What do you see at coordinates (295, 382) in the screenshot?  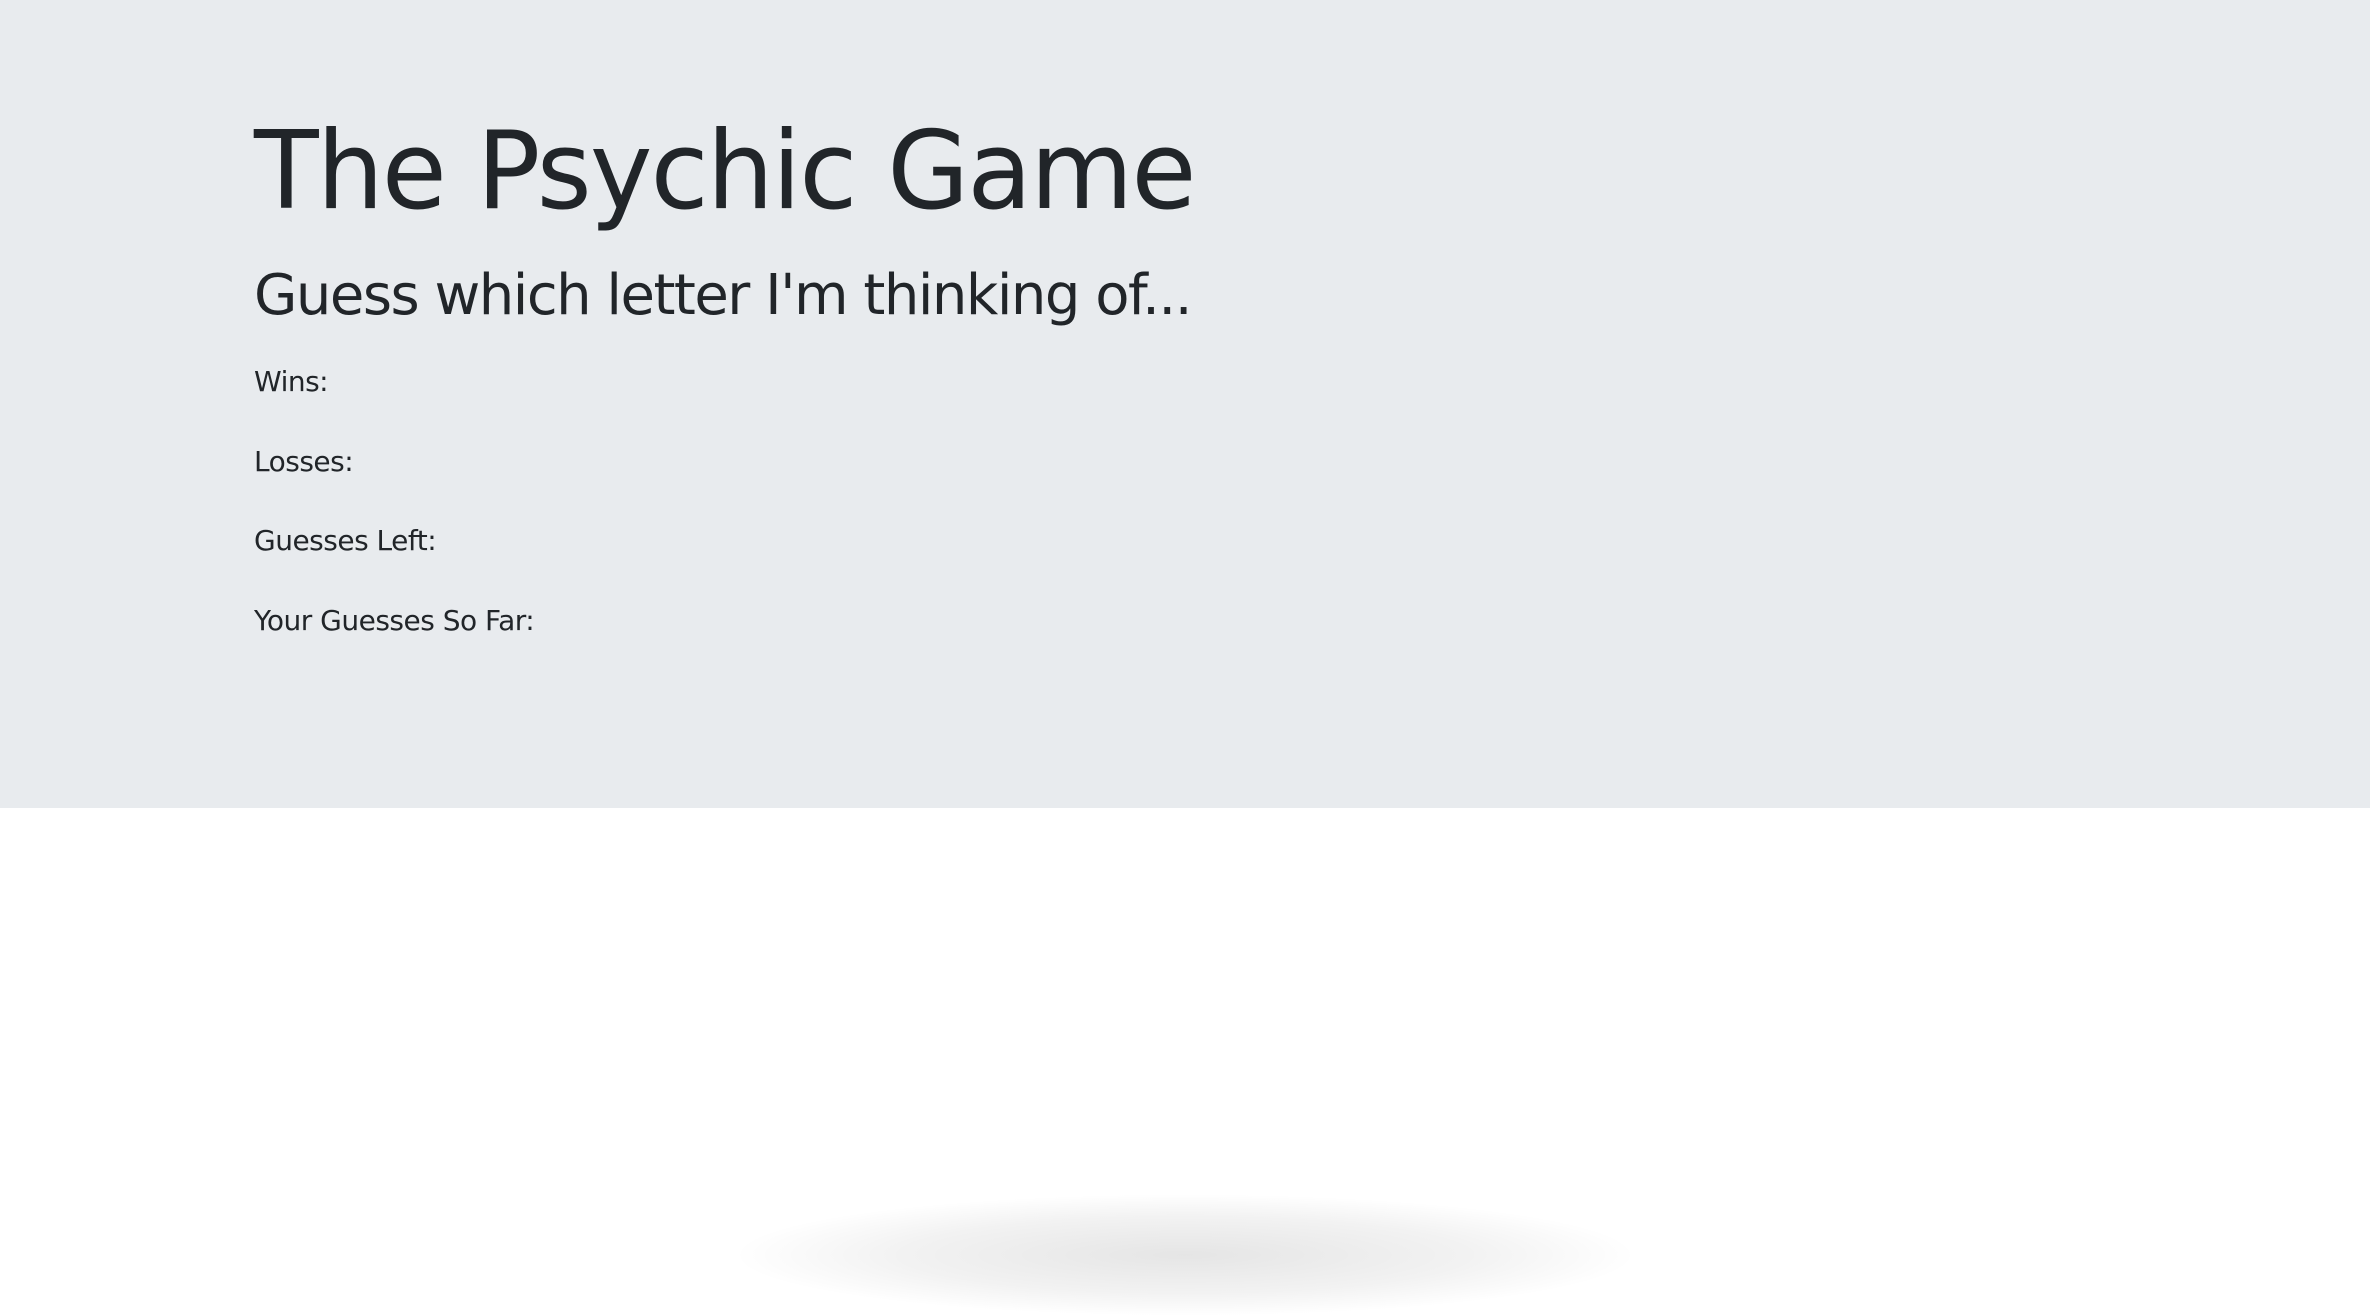 I see `wins-stat: Wins:` at bounding box center [295, 382].